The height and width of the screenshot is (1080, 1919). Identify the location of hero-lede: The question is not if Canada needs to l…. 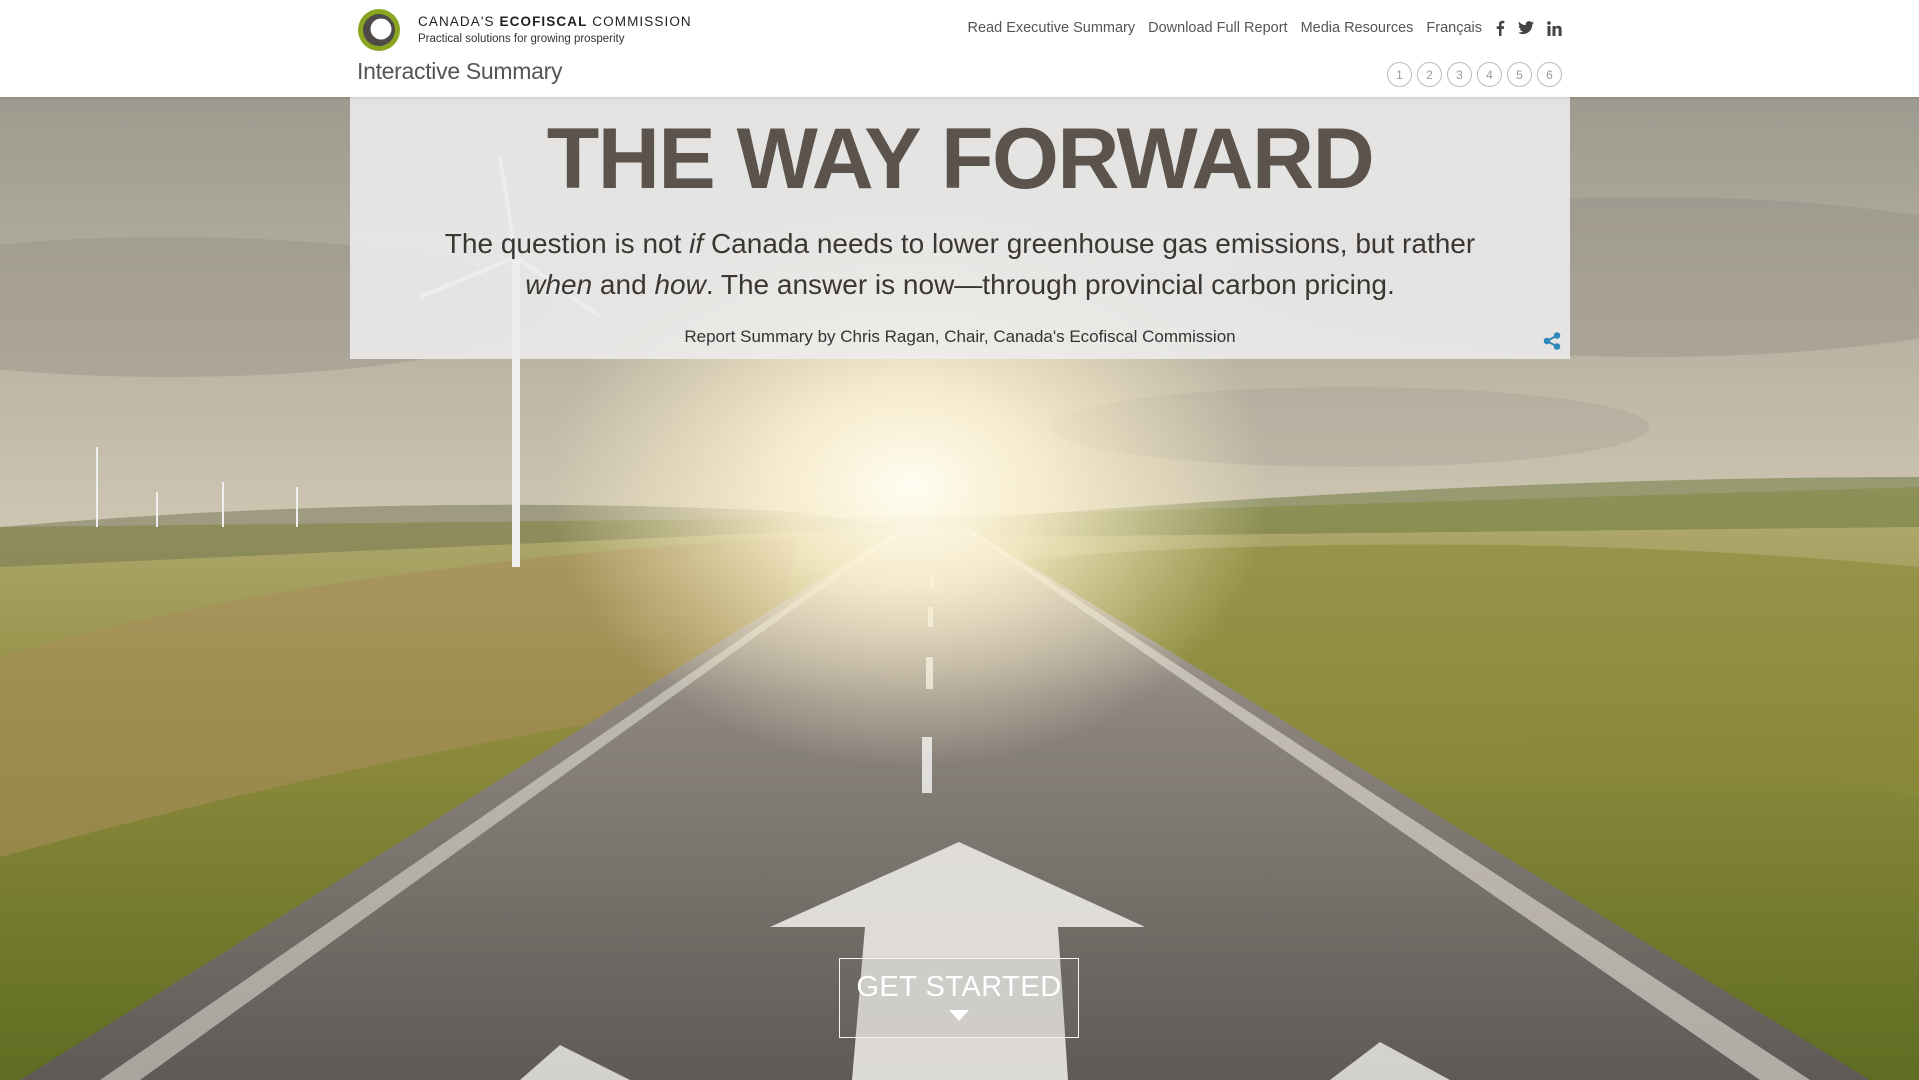
(960, 264).